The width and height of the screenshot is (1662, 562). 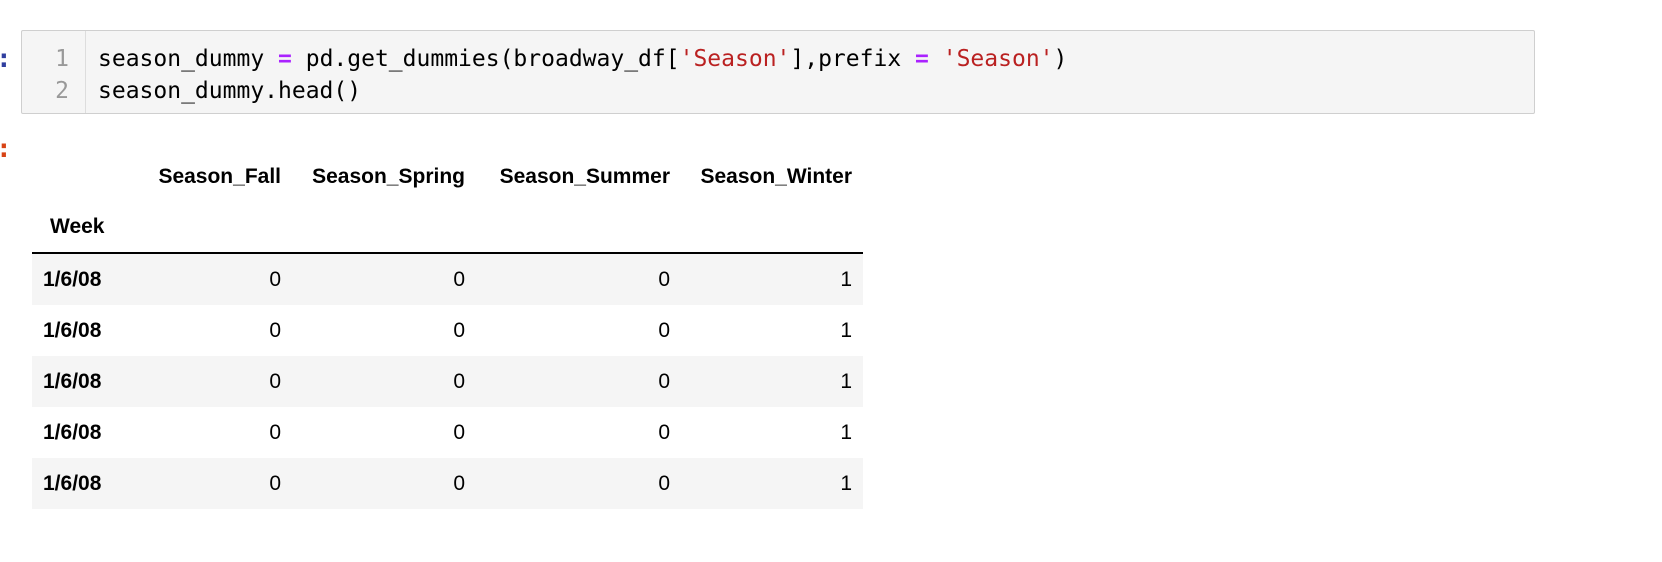 What do you see at coordinates (388, 176) in the screenshot?
I see `column-header: Season_Spring` at bounding box center [388, 176].